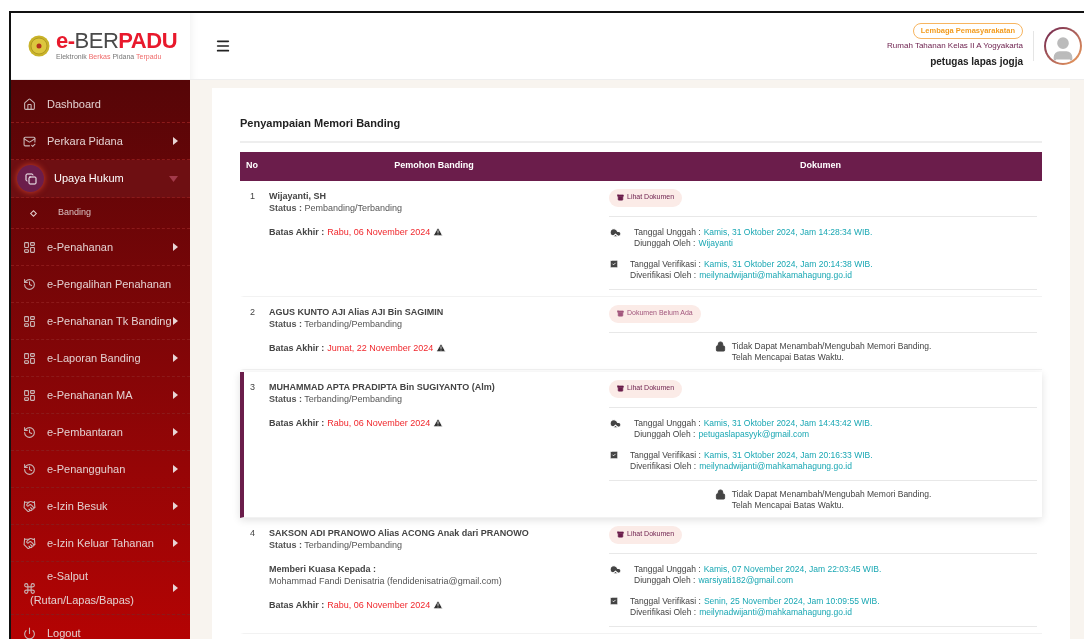 Image resolution: width=1084 pixels, height=639 pixels. What do you see at coordinates (252, 387) in the screenshot?
I see `row-number: 3` at bounding box center [252, 387].